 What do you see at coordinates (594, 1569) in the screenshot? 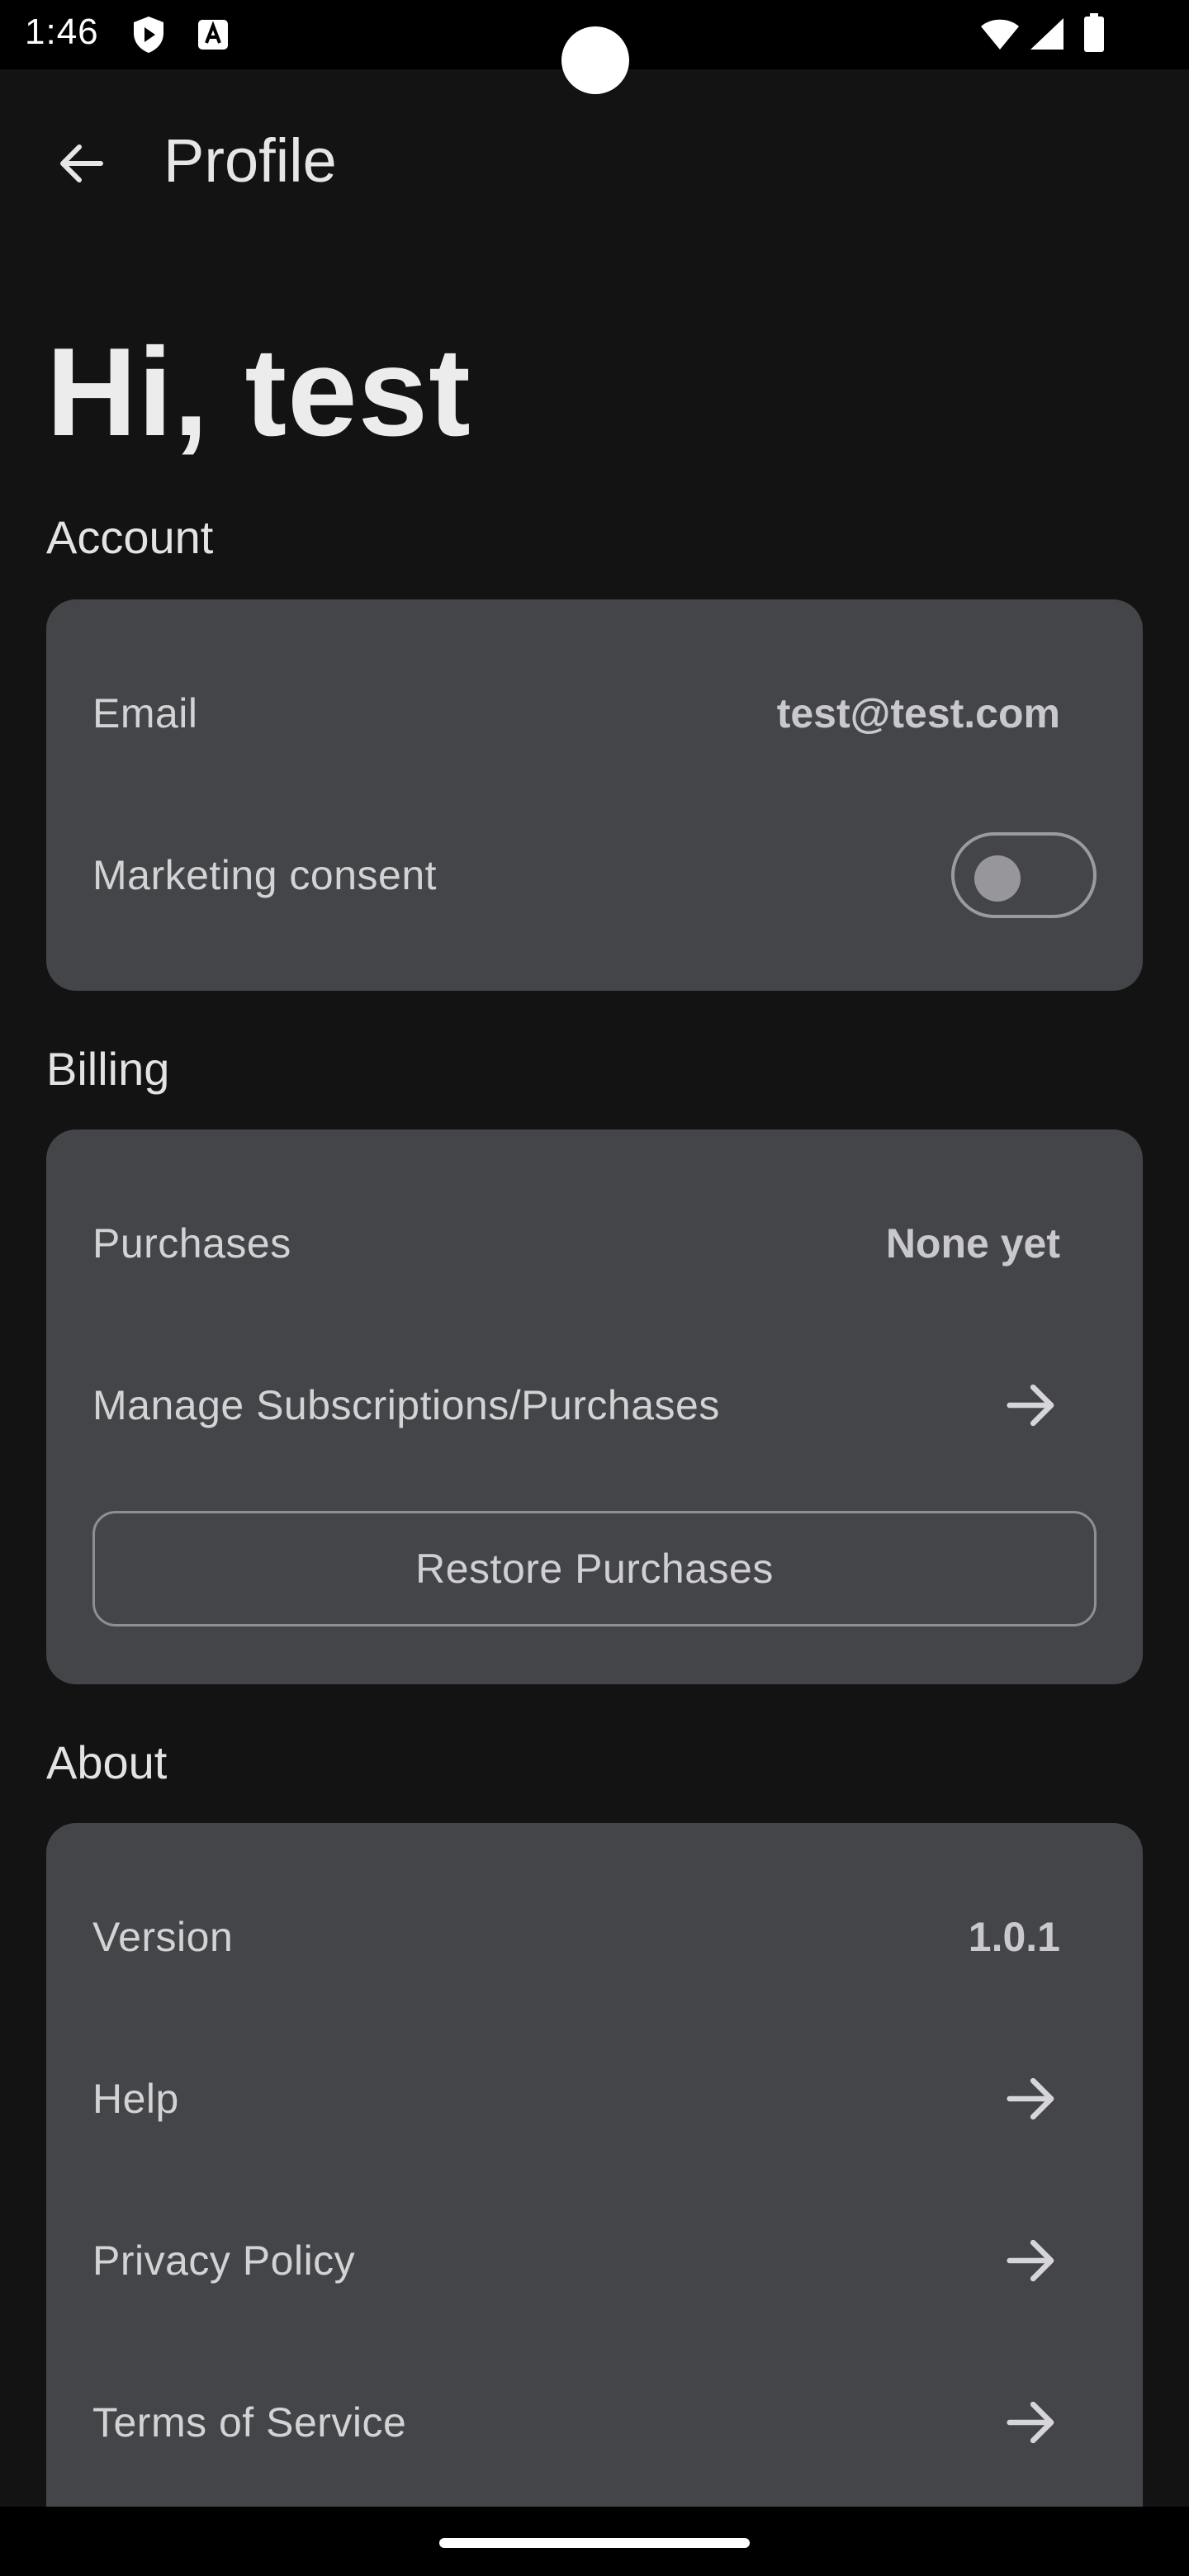
I see `restore-purchases-button: Restore Purchases` at bounding box center [594, 1569].